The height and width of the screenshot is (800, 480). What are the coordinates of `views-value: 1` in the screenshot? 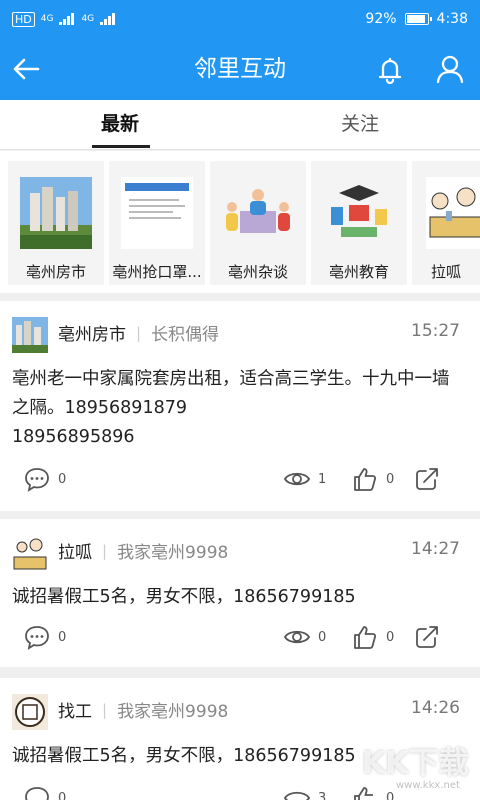 It's located at (322, 479).